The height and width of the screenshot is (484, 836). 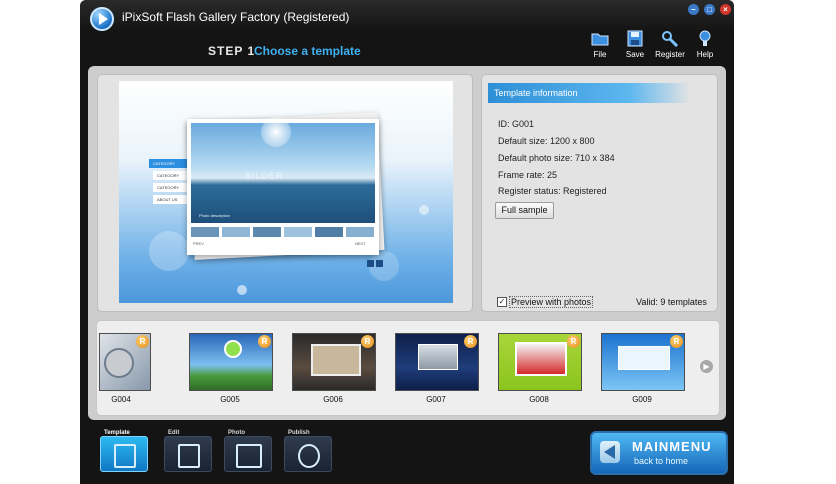 I want to click on register-label: Register, so click(x=670, y=54).